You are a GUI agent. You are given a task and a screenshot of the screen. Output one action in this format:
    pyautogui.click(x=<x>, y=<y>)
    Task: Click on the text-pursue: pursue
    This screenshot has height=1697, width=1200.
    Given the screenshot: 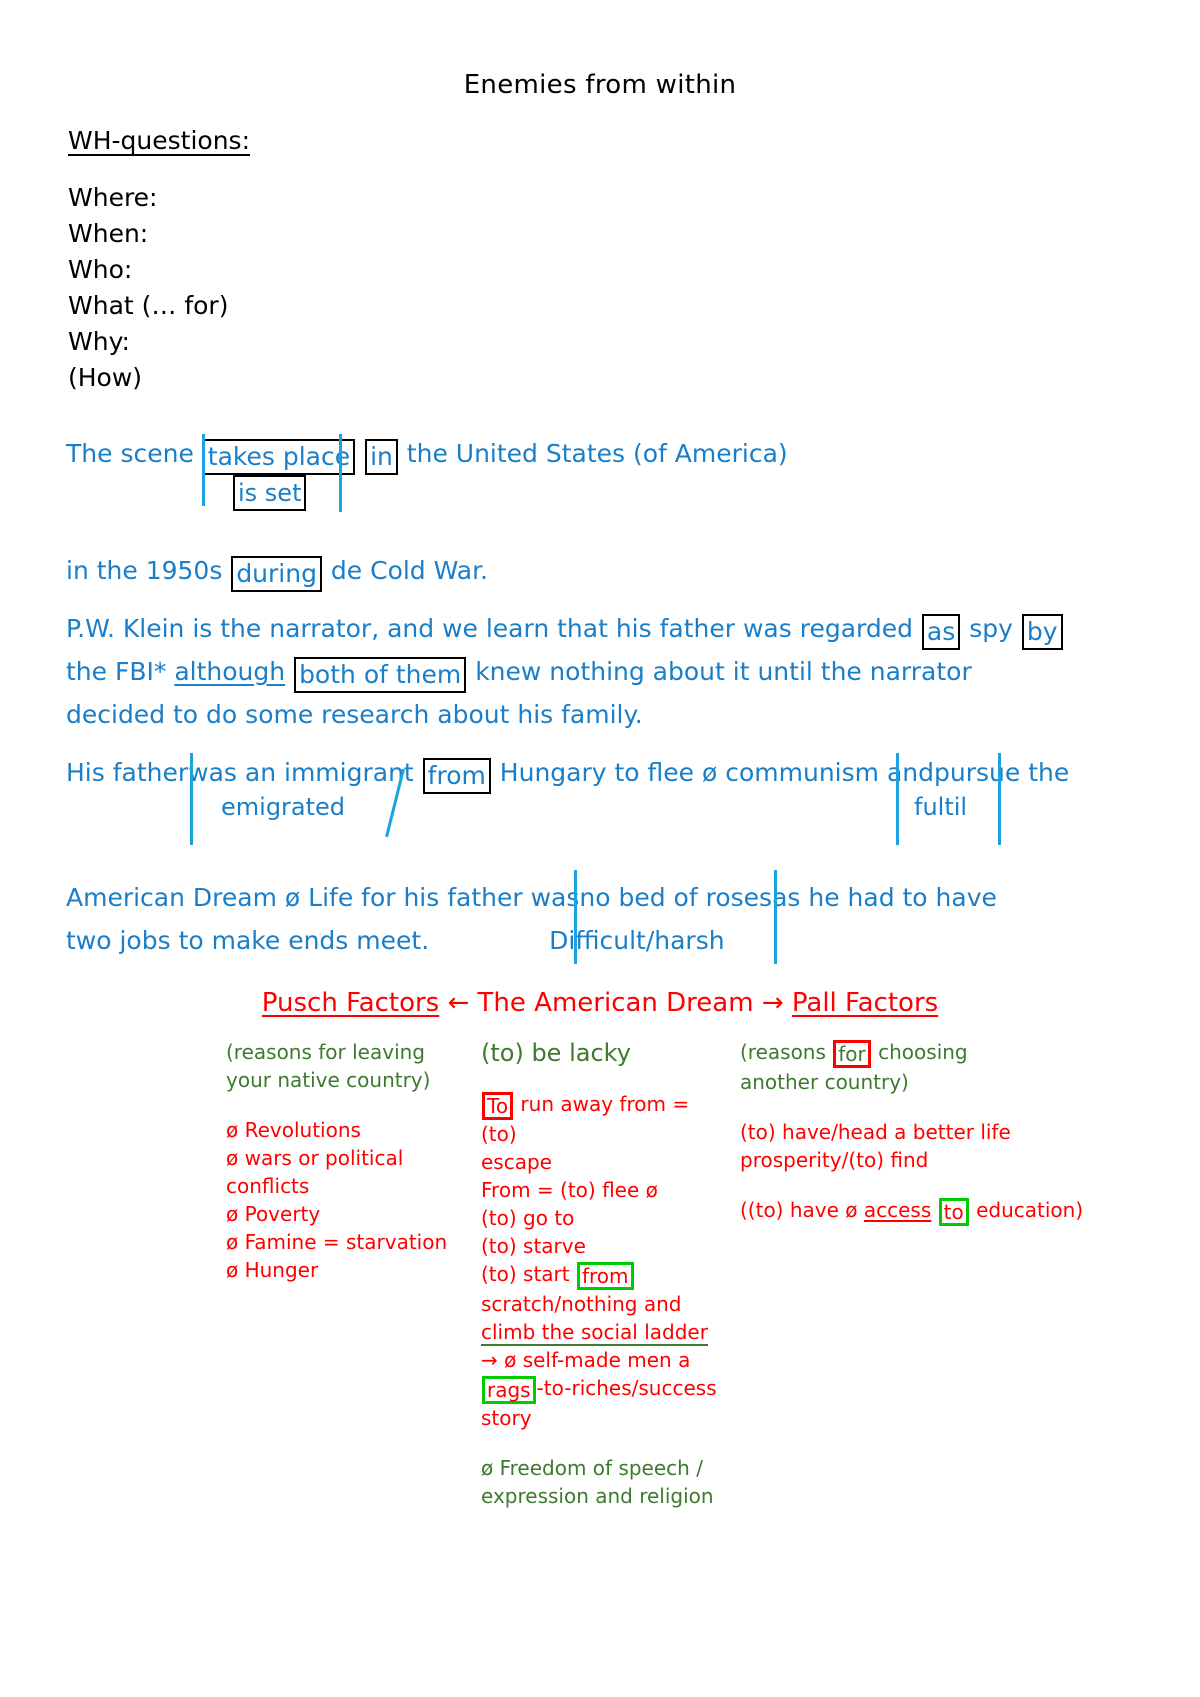 What is the action you would take?
    pyautogui.click(x=977, y=772)
    